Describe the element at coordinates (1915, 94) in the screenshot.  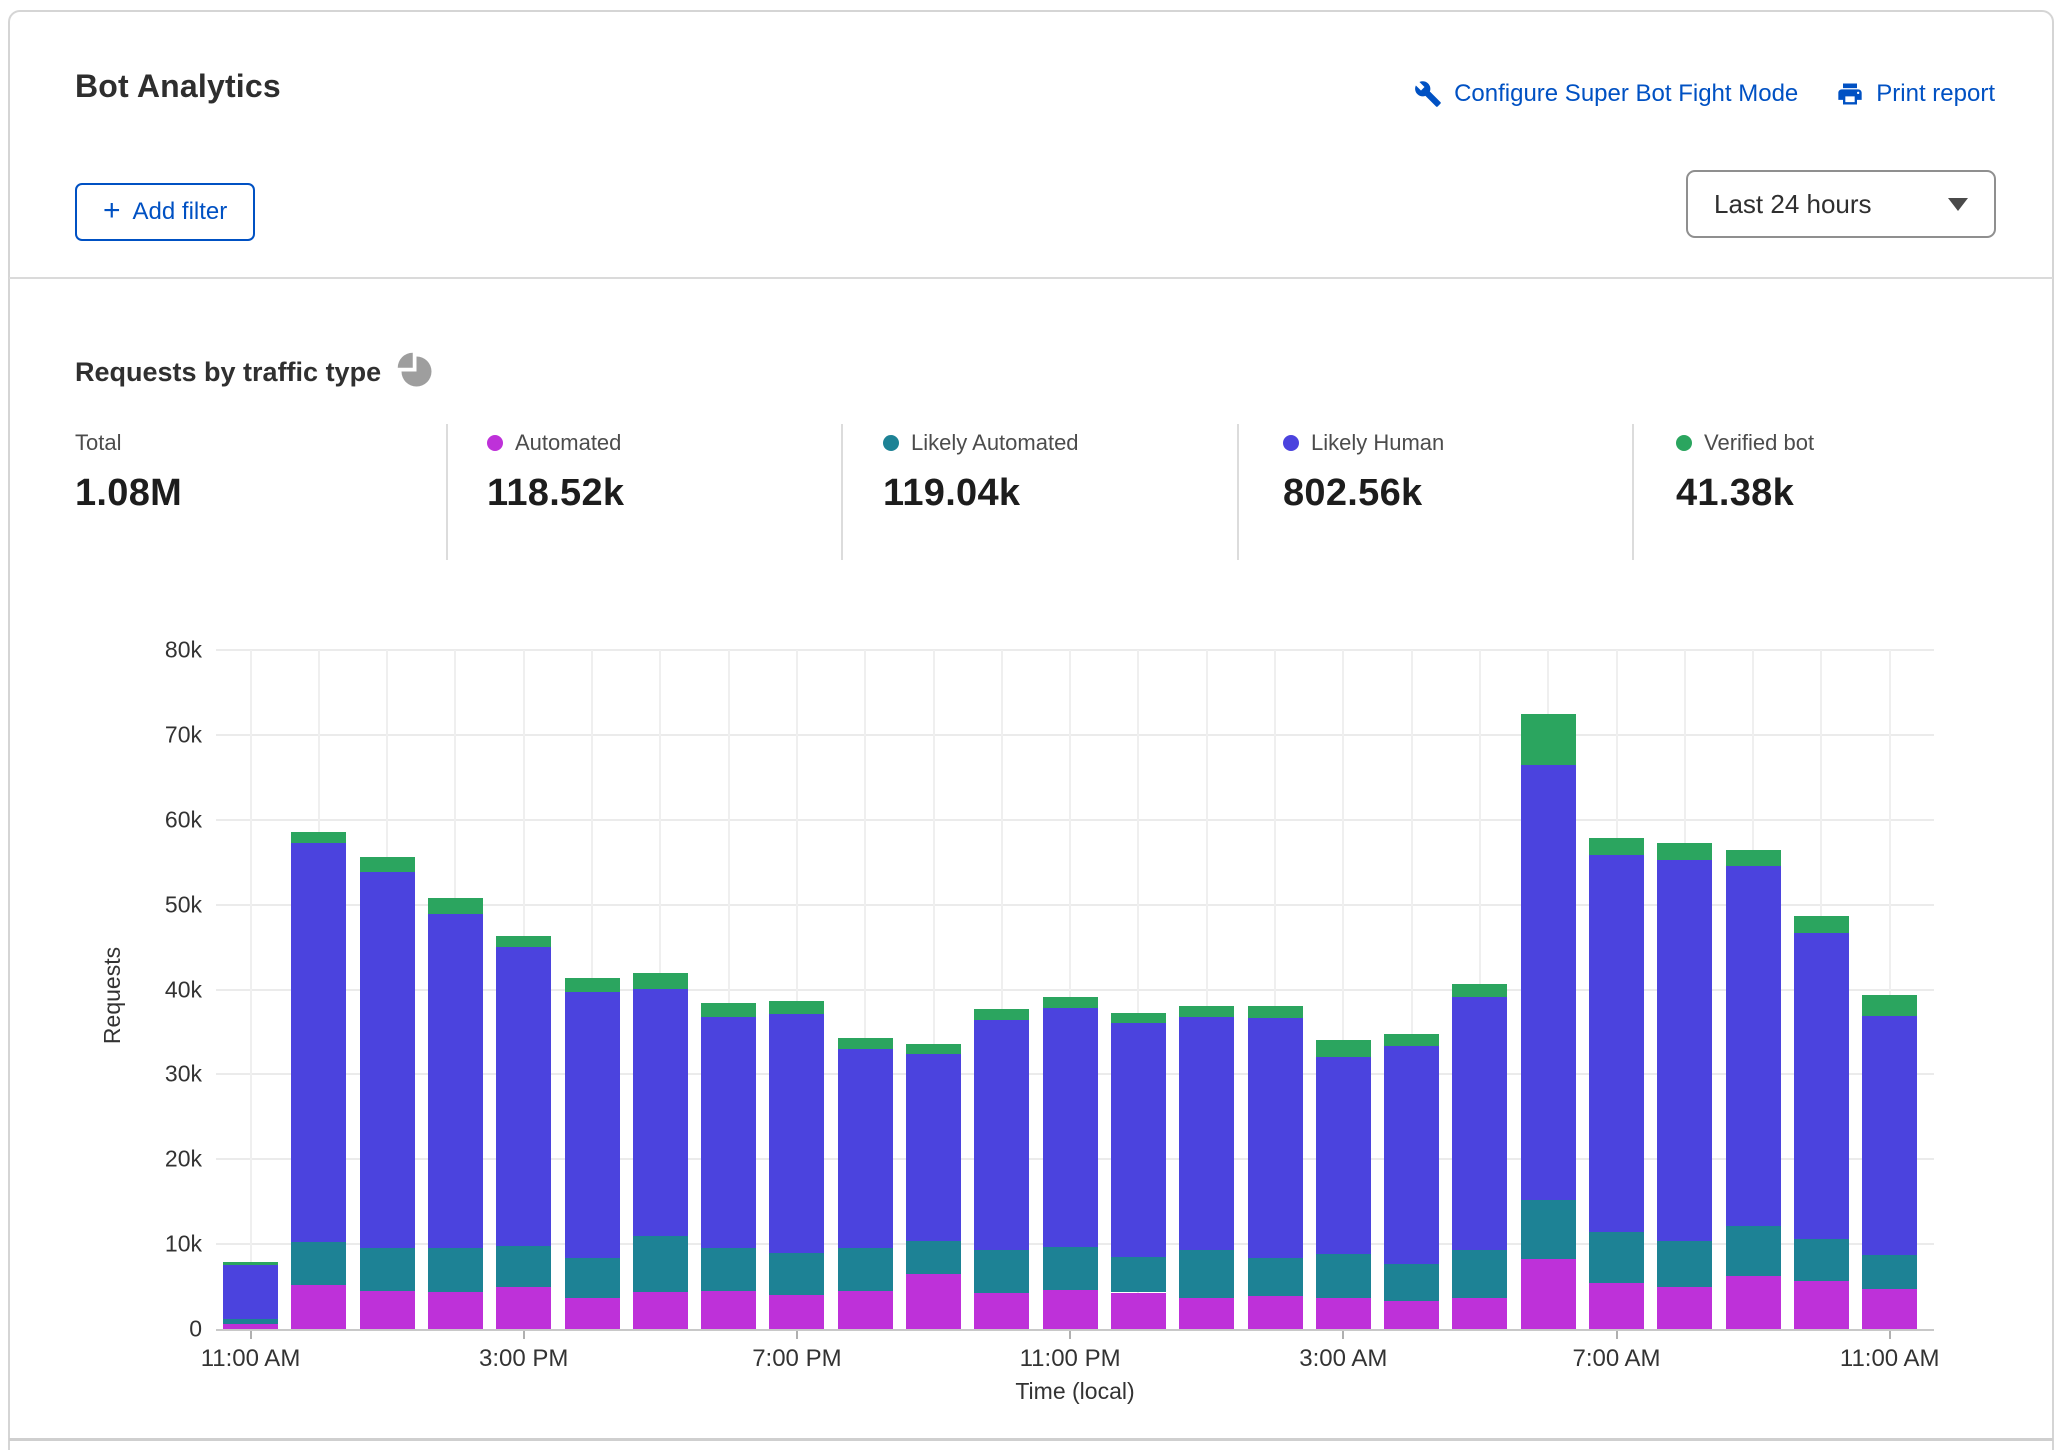
I see `print-report-link: Print report` at that location.